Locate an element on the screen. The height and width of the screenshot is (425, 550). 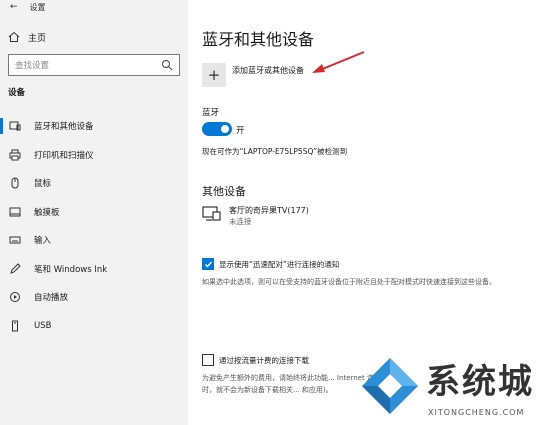
autoplay-icon is located at coordinates (15, 297).